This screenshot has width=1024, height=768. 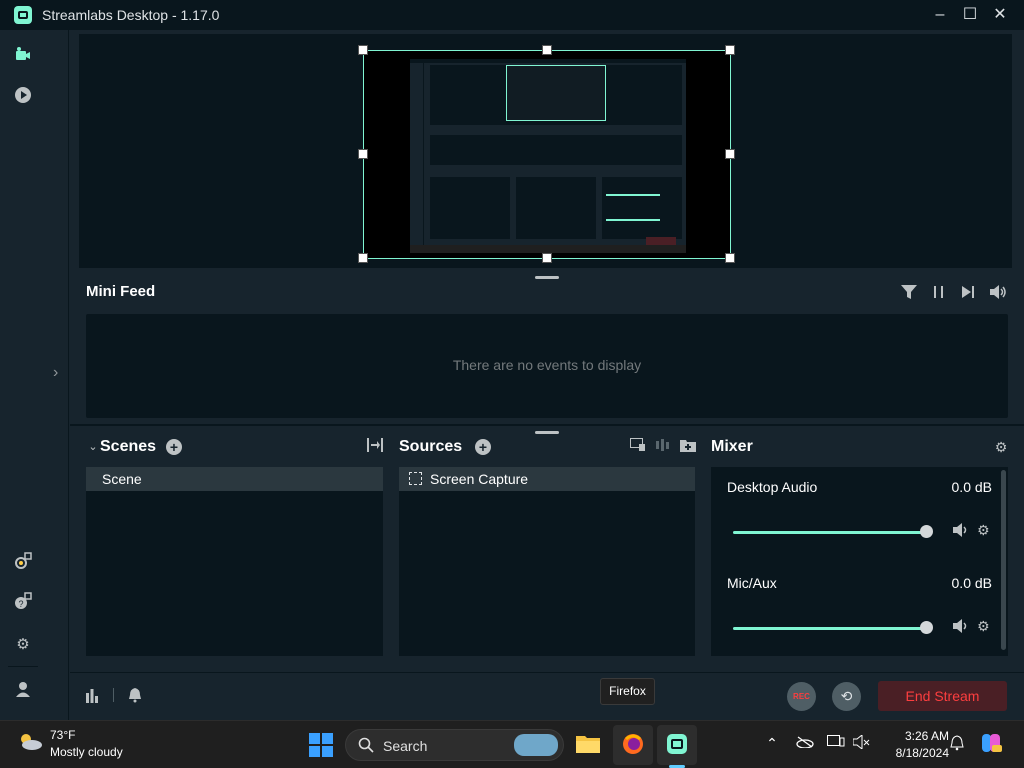 I want to click on mic-aux-gear-icon: ⚙, so click(x=983, y=626).